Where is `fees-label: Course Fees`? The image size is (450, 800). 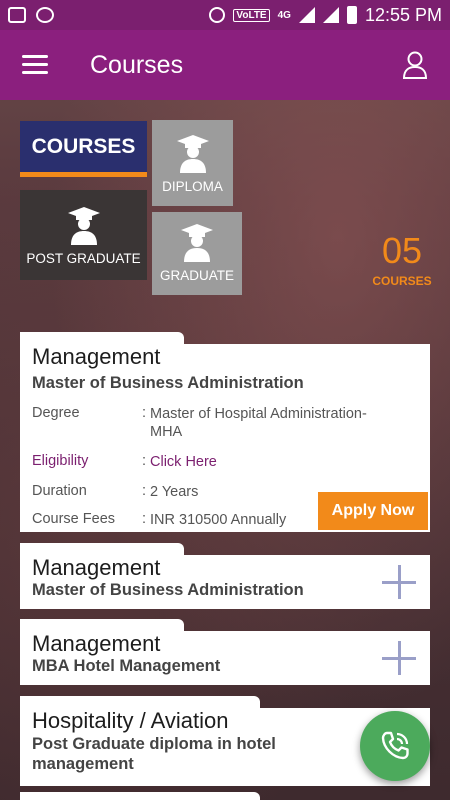
fees-label: Course Fees is located at coordinates (74, 519).